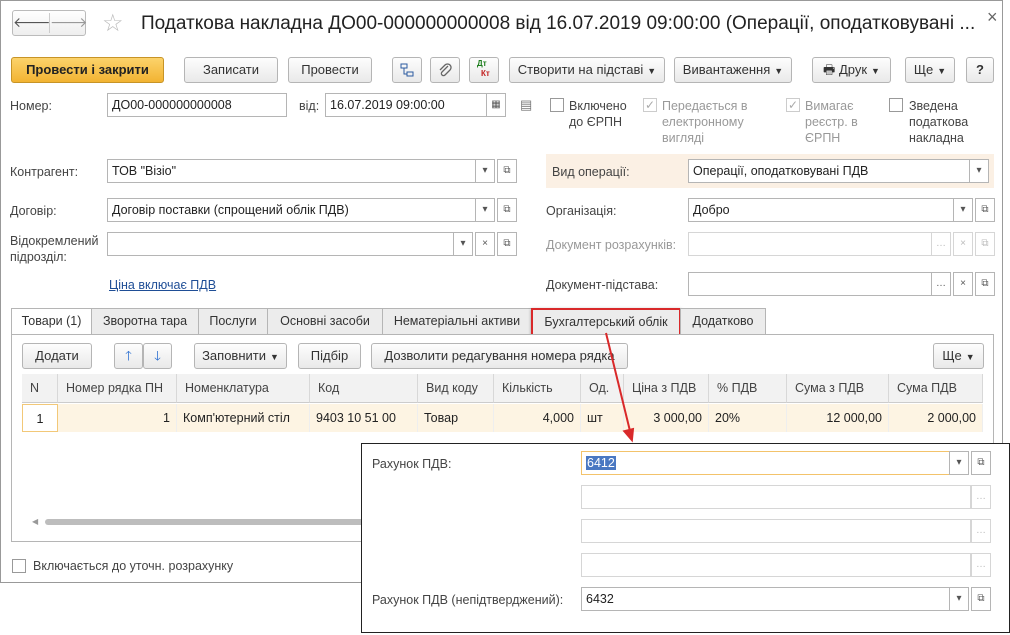 This screenshot has height=635, width=1010. What do you see at coordinates (587, 70) in the screenshot?
I see `create-based-on-button: Створити на підставі ▼` at bounding box center [587, 70].